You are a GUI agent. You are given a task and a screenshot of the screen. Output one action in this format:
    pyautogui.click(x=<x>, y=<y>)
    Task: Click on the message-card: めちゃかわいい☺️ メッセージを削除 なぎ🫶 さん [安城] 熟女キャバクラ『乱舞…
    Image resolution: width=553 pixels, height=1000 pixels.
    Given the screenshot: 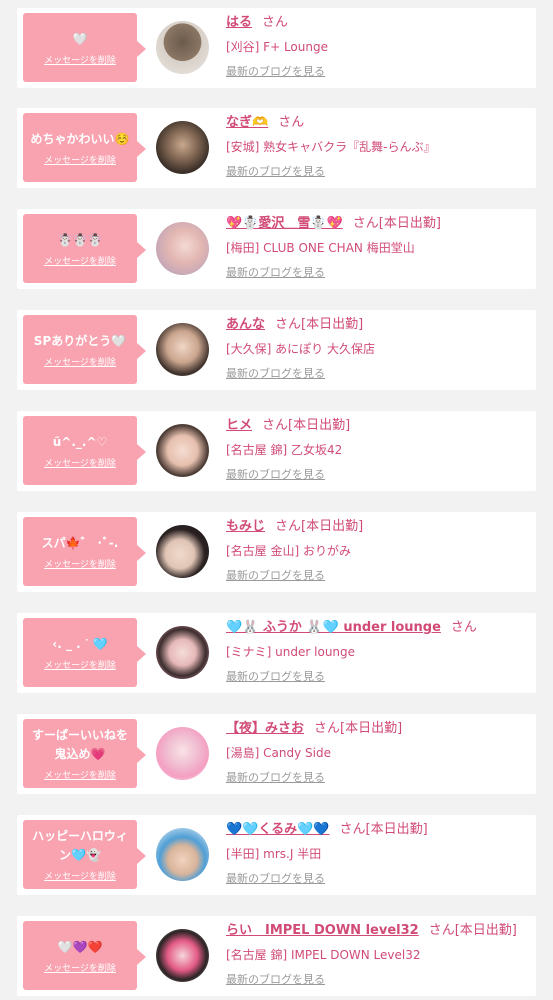 What is the action you would take?
    pyautogui.click(x=276, y=148)
    